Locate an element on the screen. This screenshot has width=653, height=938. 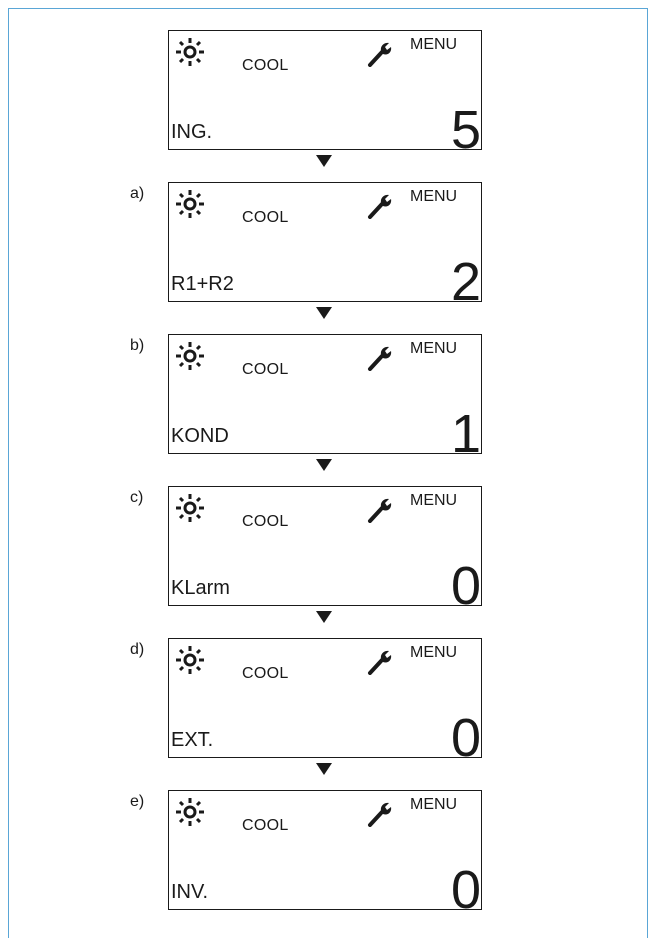
display-screen: COOL MENU ING. 5 is located at coordinates (325, 93).